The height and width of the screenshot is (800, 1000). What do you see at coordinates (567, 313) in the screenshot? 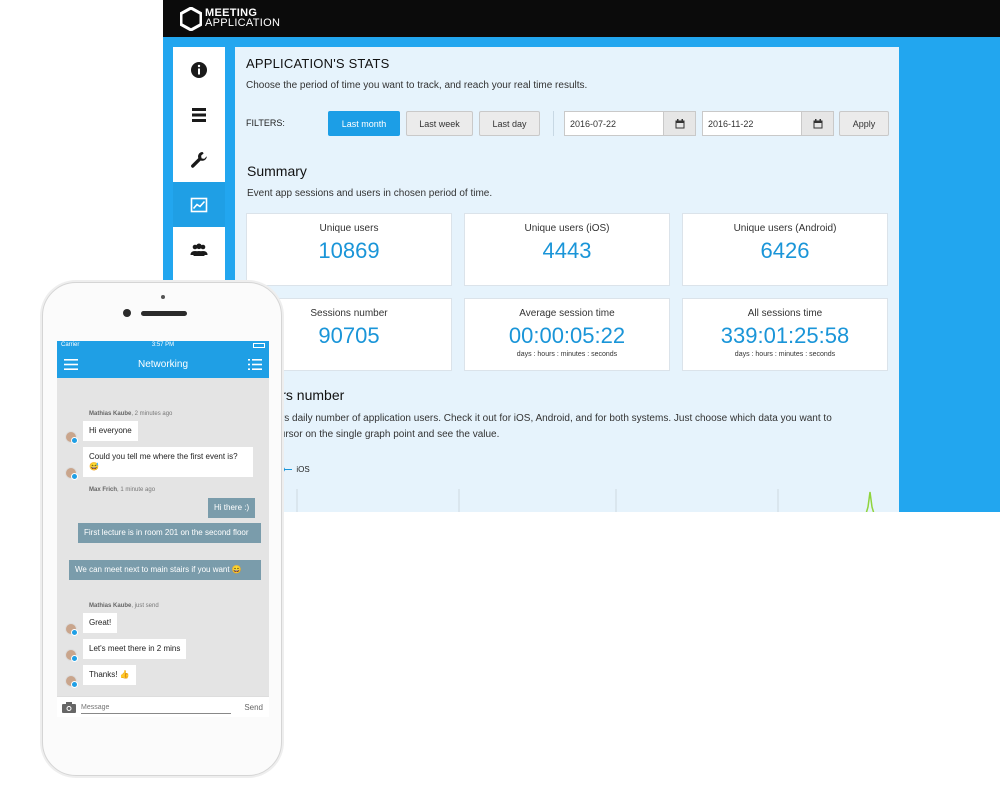
I see `stat-label: Average session time` at bounding box center [567, 313].